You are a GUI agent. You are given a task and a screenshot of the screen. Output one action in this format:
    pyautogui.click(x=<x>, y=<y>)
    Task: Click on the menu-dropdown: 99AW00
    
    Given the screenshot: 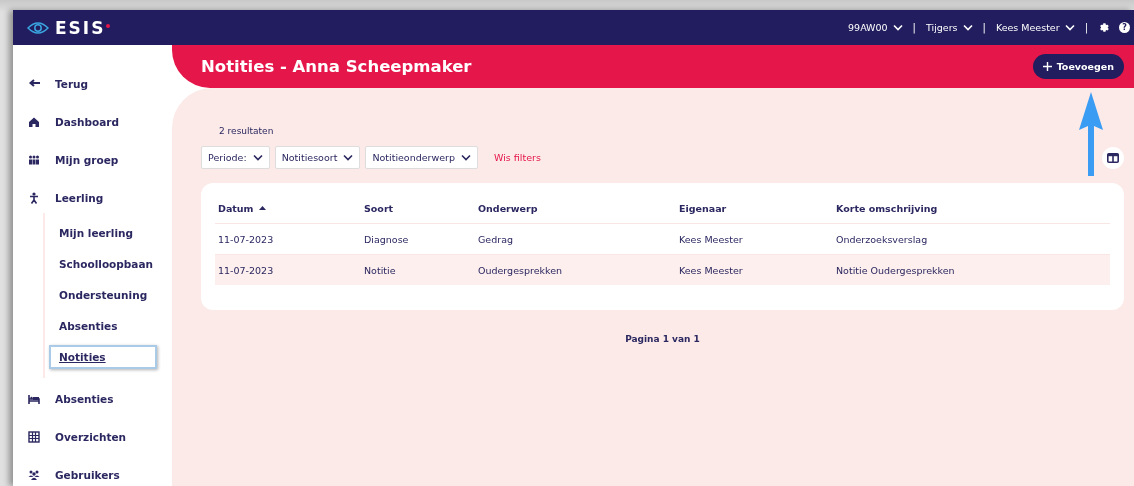 What is the action you would take?
    pyautogui.click(x=875, y=27)
    